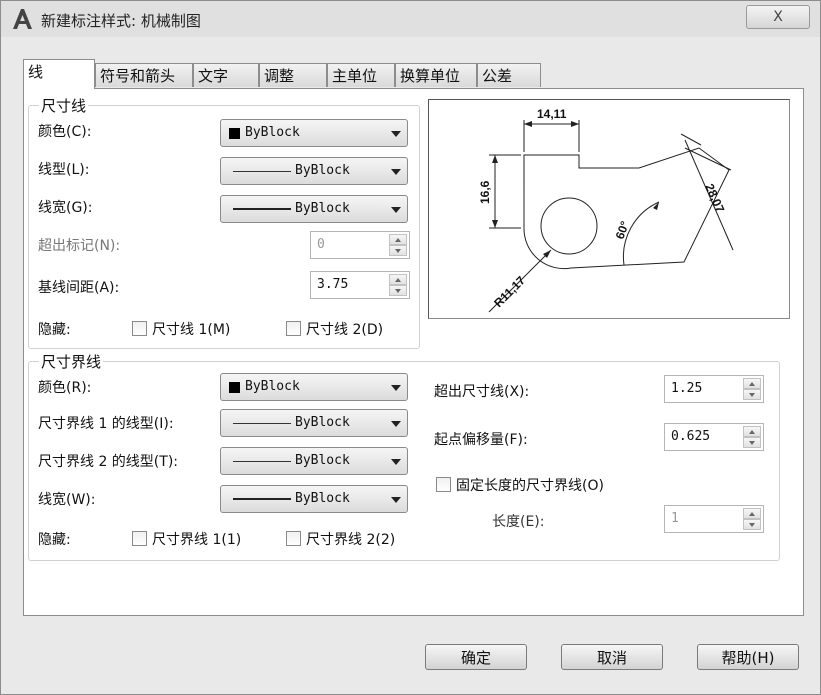 This screenshot has height=695, width=821. I want to click on ext-color-select: ByBlock, so click(314, 387).